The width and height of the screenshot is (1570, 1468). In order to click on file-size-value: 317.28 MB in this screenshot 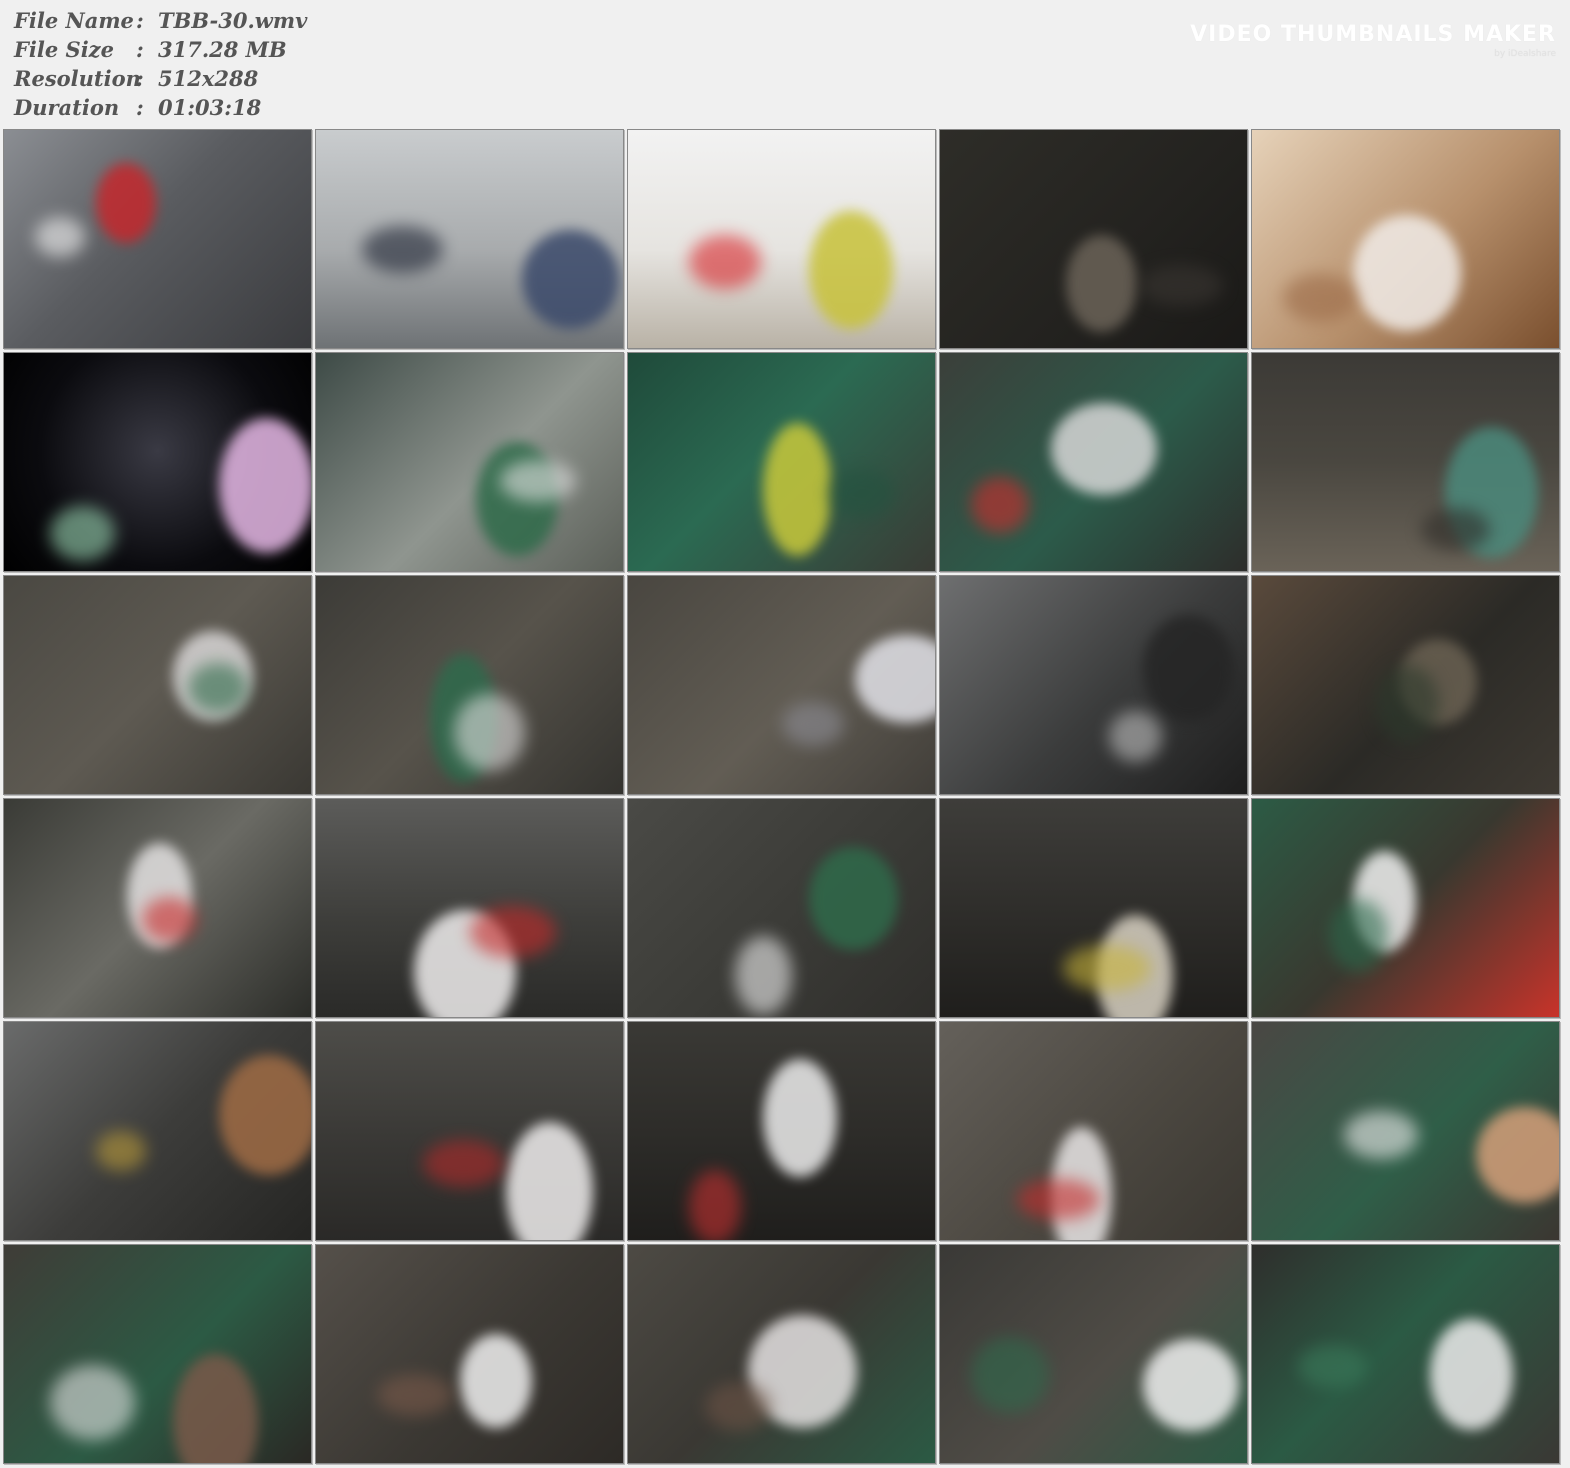, I will do `click(222, 49)`.